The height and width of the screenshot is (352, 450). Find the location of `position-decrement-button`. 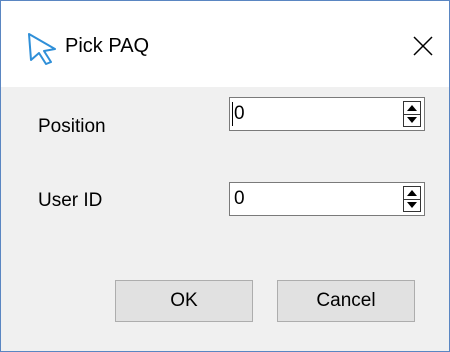

position-decrement-button is located at coordinates (412, 120).